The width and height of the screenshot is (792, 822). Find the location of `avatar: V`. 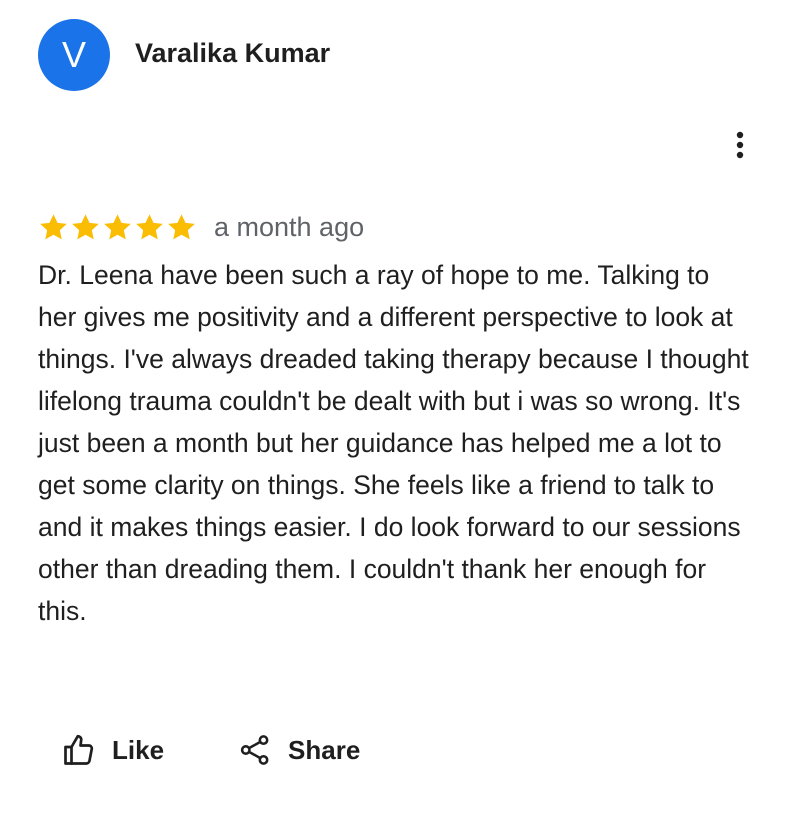

avatar: V is located at coordinates (74, 55).